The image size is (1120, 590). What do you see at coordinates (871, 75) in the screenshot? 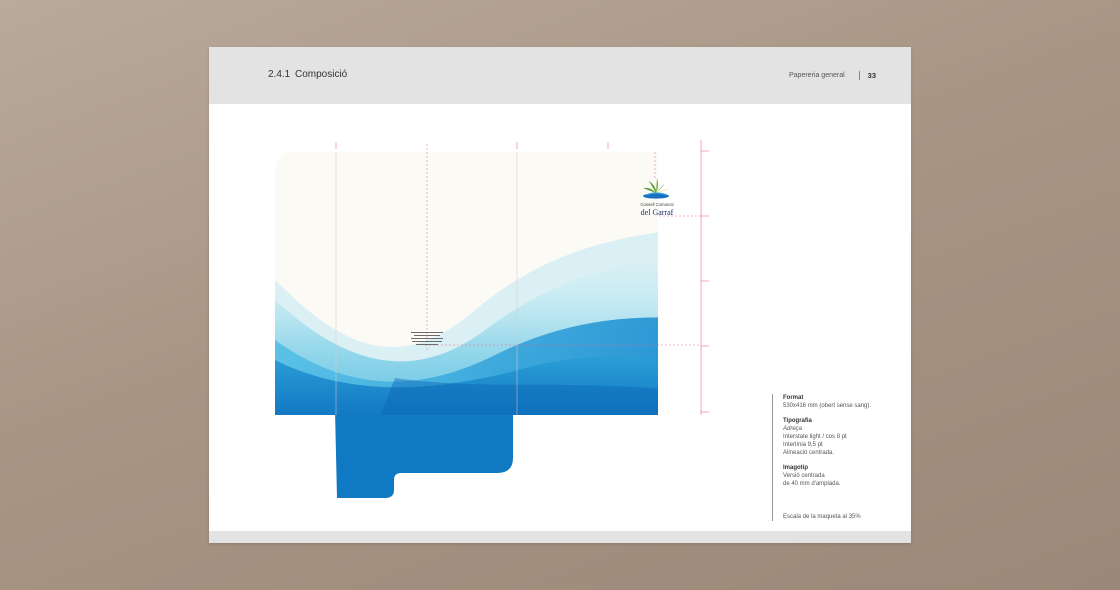
I see `page-number: 33` at bounding box center [871, 75].